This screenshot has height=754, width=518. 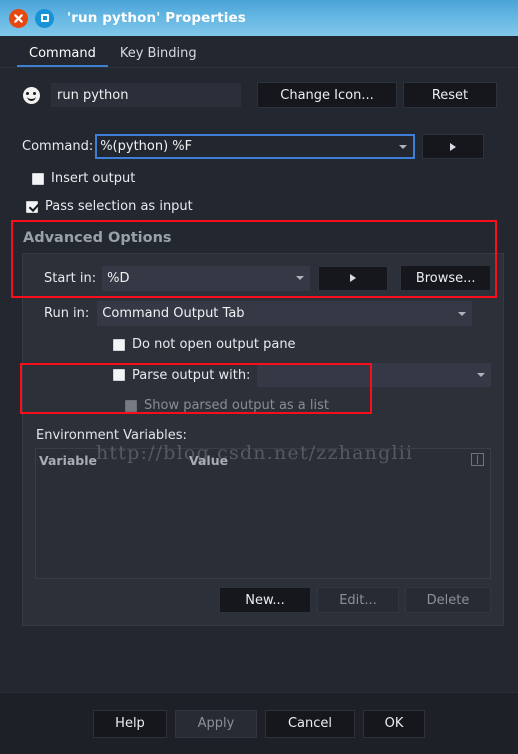 I want to click on run-in-value: Command Output Tab, so click(x=173, y=313).